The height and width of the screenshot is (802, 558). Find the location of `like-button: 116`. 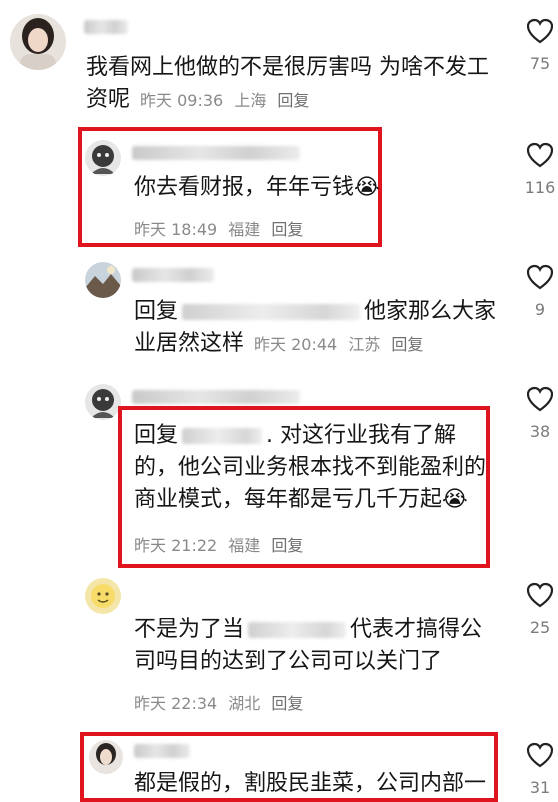

like-button: 116 is located at coordinates (539, 169).